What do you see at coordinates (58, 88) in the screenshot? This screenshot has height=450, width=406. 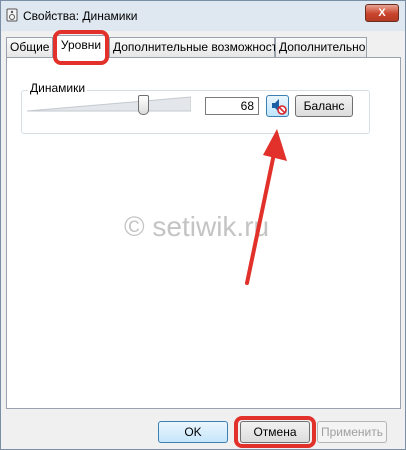 I see `speakers-group-label: Динамики` at bounding box center [58, 88].